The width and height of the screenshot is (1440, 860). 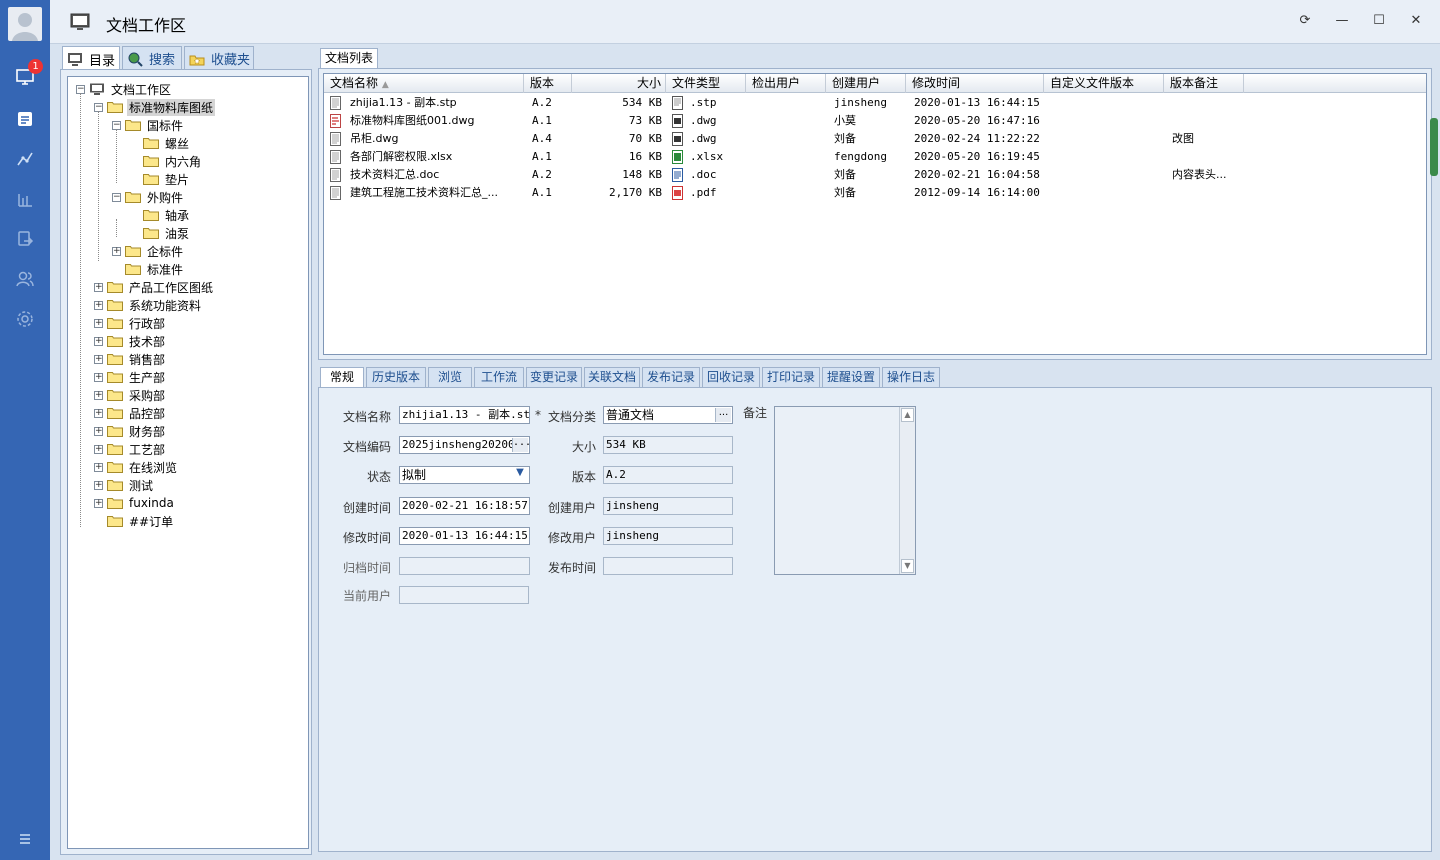 What do you see at coordinates (160, 143) in the screenshot?
I see `tree-item: 螺丝` at bounding box center [160, 143].